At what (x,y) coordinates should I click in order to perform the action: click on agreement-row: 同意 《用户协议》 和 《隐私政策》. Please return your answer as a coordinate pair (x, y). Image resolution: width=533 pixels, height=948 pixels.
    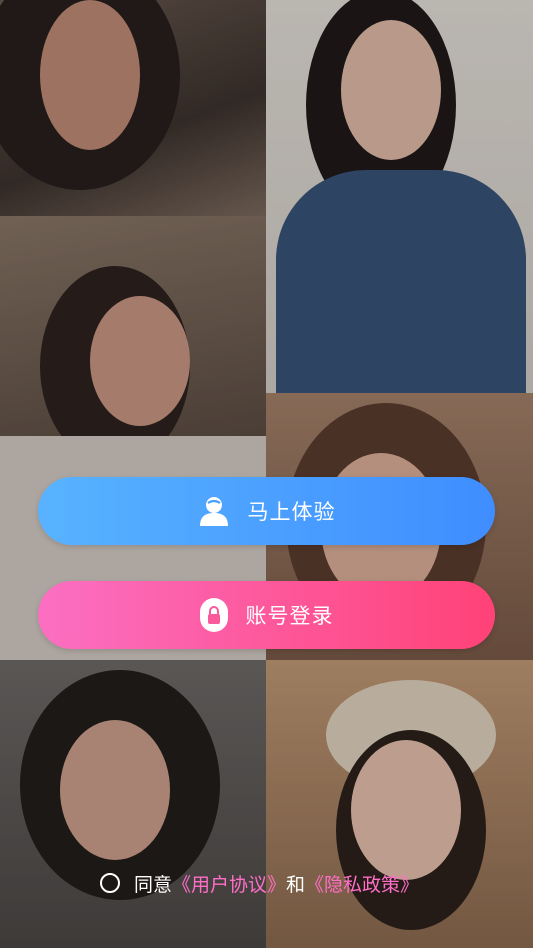
    Looking at the image, I should click on (259, 883).